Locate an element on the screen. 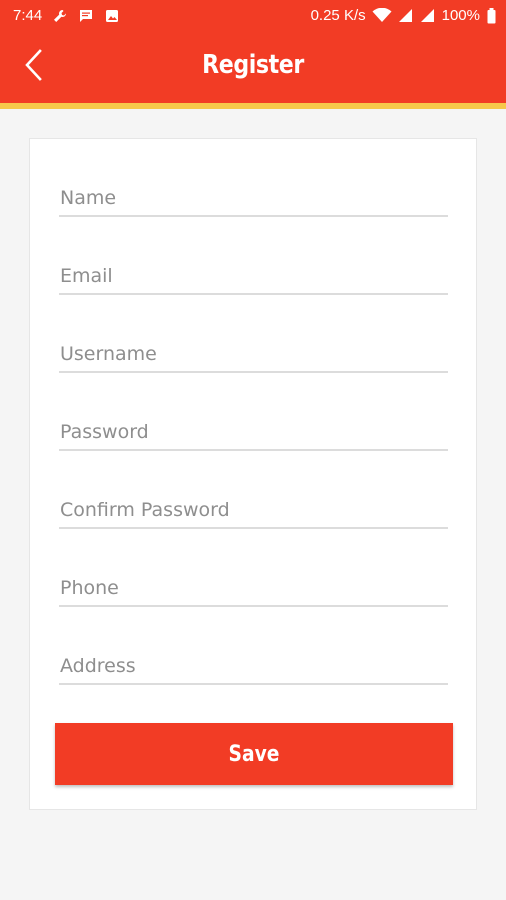 This screenshot has width=506, height=900. wifi-icon is located at coordinates (382, 16).